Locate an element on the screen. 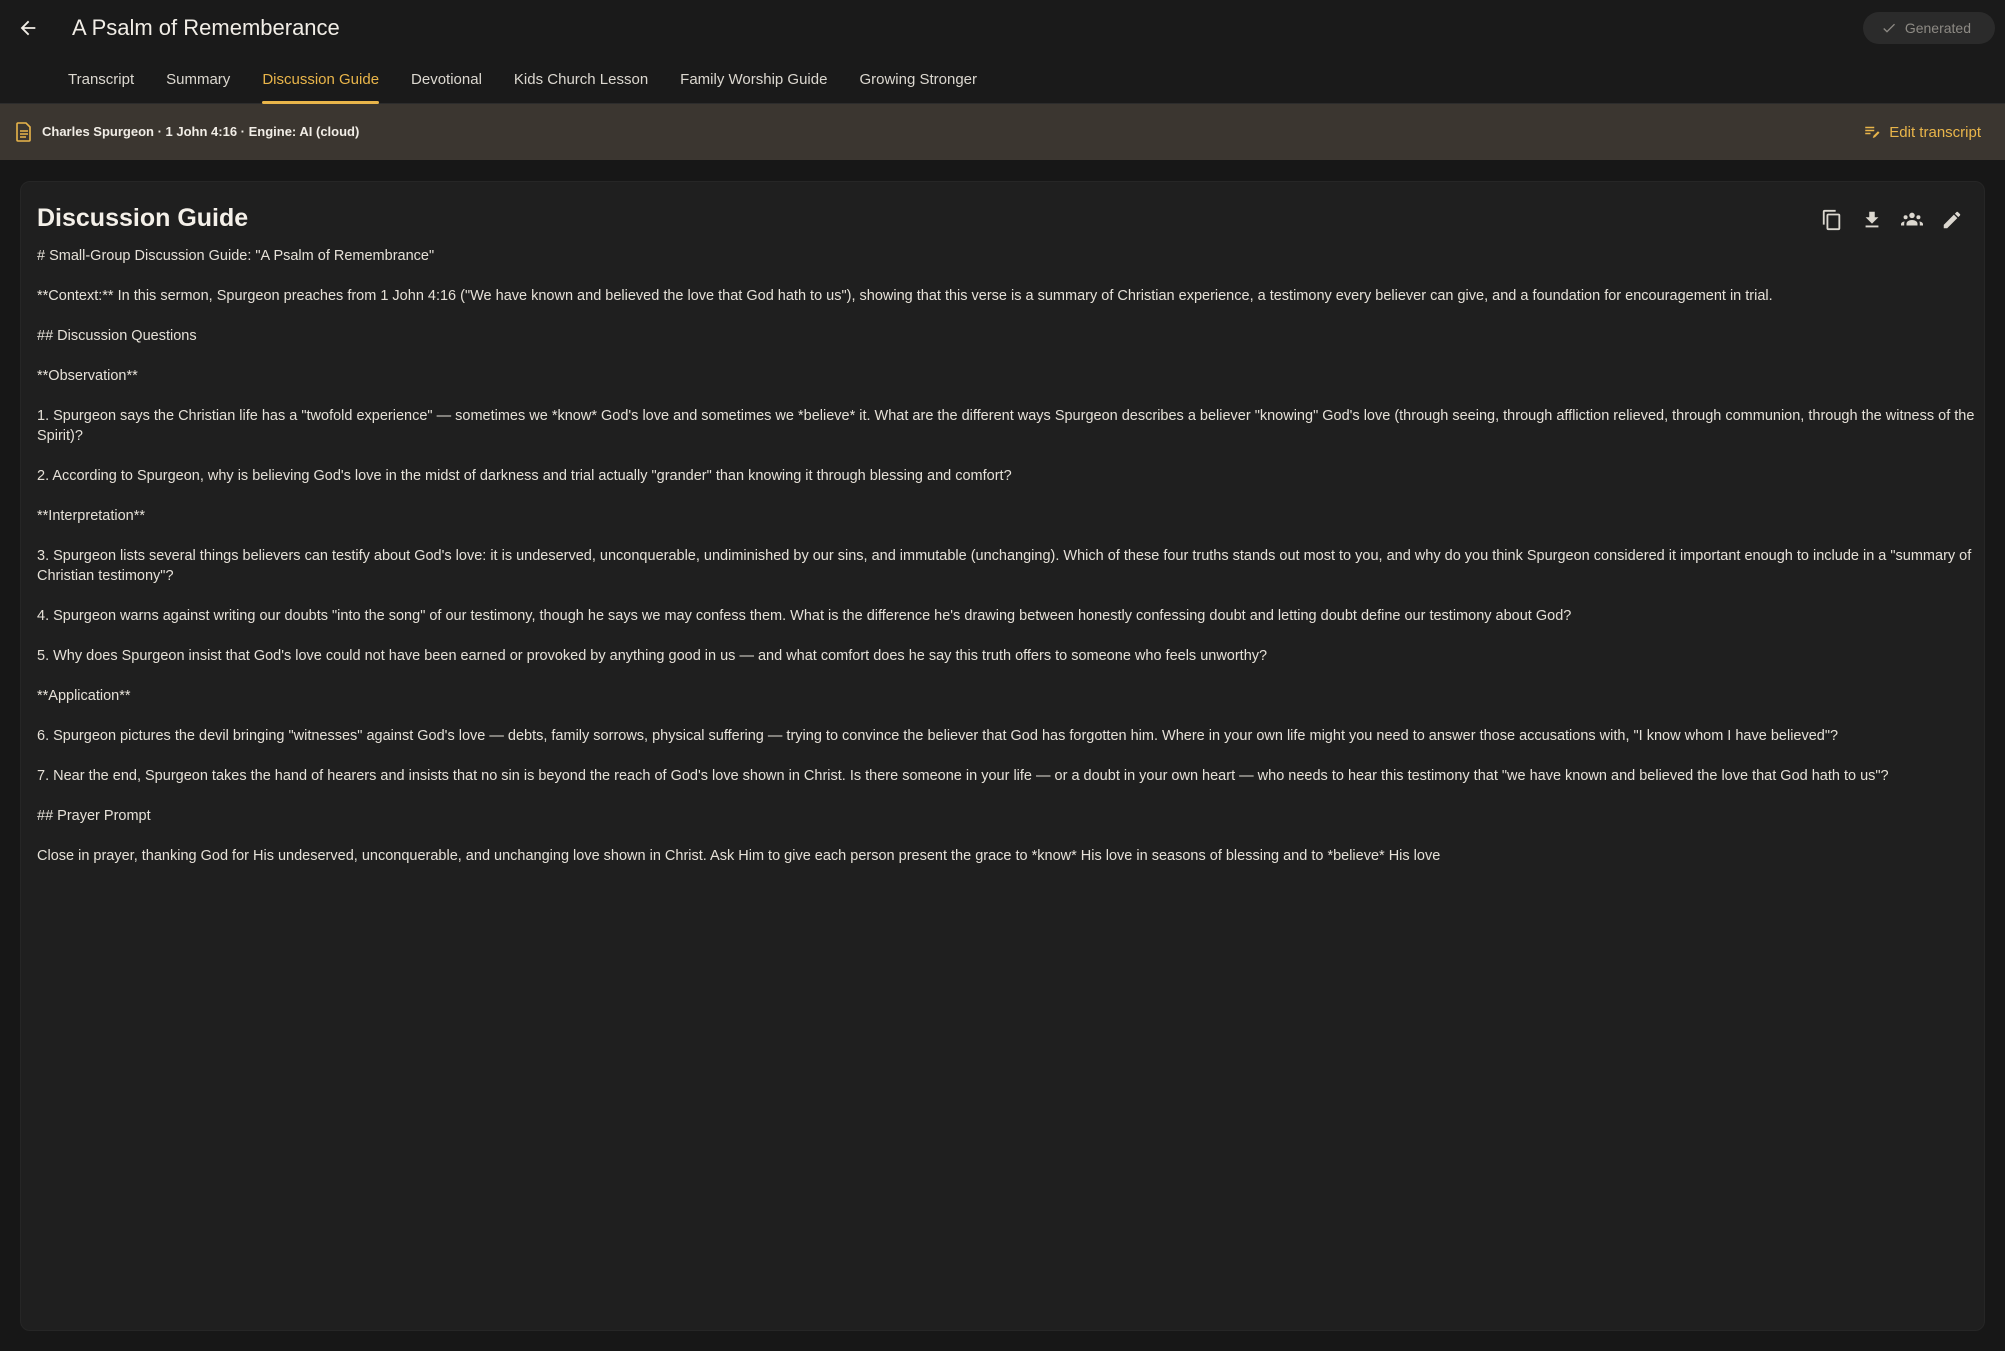  page-title: A Psalm of Rememberance is located at coordinates (206, 27).